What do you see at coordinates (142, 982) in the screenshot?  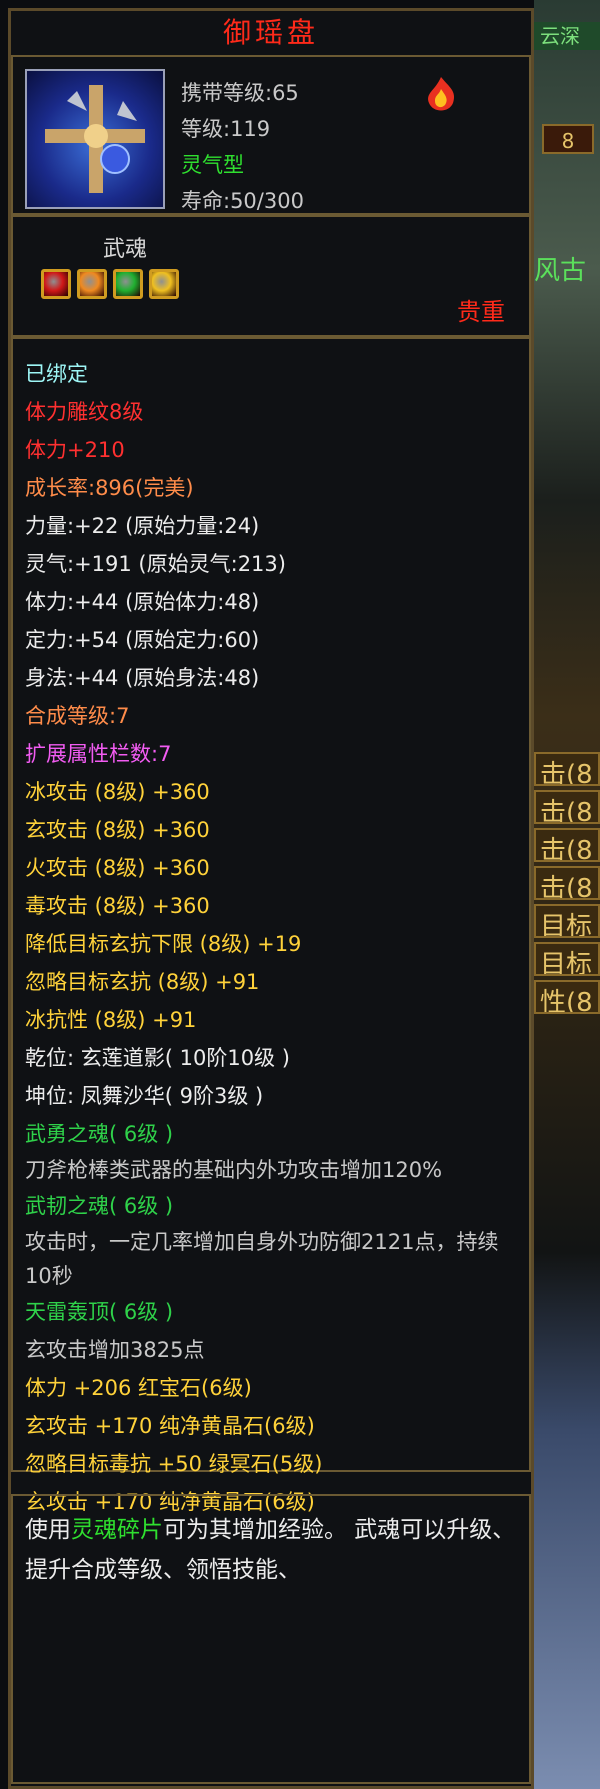 I see `ext-attr: 忽略目标玄抗 (8级) +91` at bounding box center [142, 982].